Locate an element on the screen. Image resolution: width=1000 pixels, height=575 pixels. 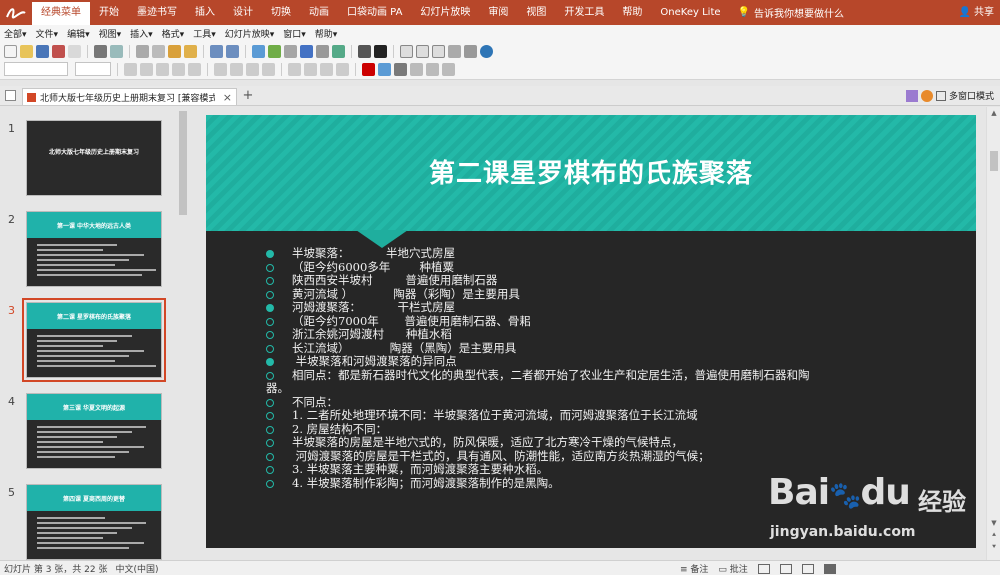
insert-table-icon is located at coordinates (258, 51).